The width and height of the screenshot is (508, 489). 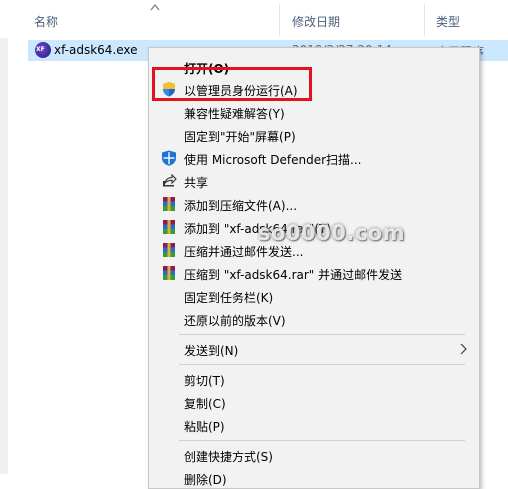 What do you see at coordinates (169, 158) in the screenshot?
I see `defender-icon` at bounding box center [169, 158].